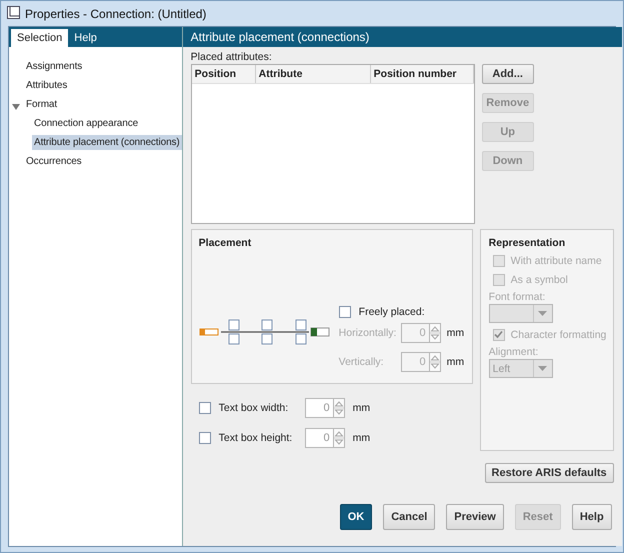 Image resolution: width=624 pixels, height=553 pixels. What do you see at coordinates (556, 260) in the screenshot?
I see `checkbox-label: With attribute name` at bounding box center [556, 260].